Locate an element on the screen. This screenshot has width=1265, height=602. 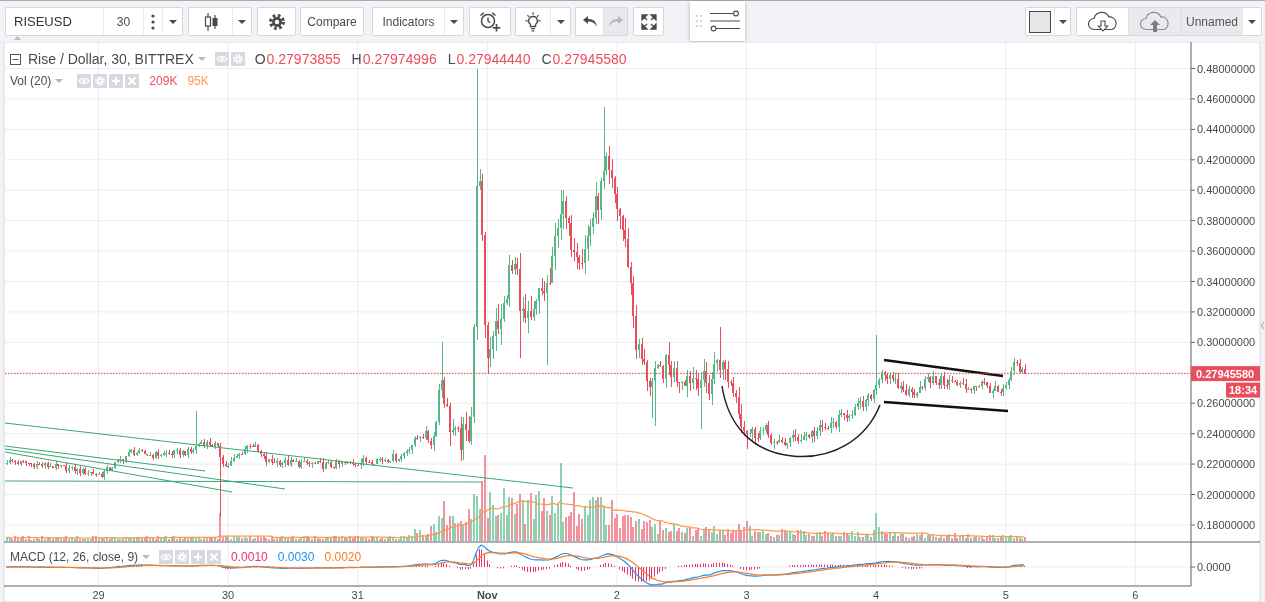
price-axis-label: 0.38000000 is located at coordinates (1226, 220).